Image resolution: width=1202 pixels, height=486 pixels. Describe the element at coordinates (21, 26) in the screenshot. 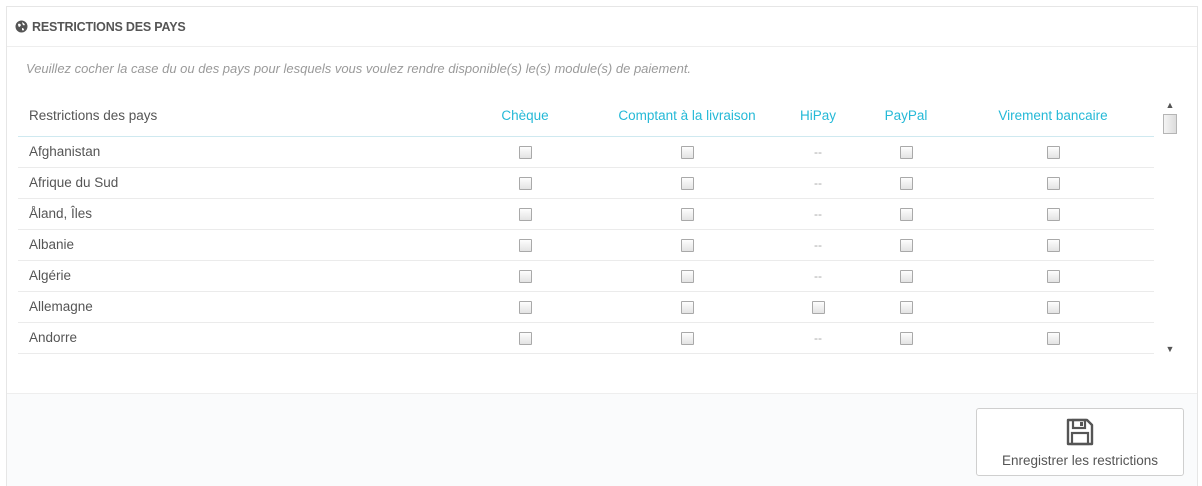

I see `globe-icon` at that location.